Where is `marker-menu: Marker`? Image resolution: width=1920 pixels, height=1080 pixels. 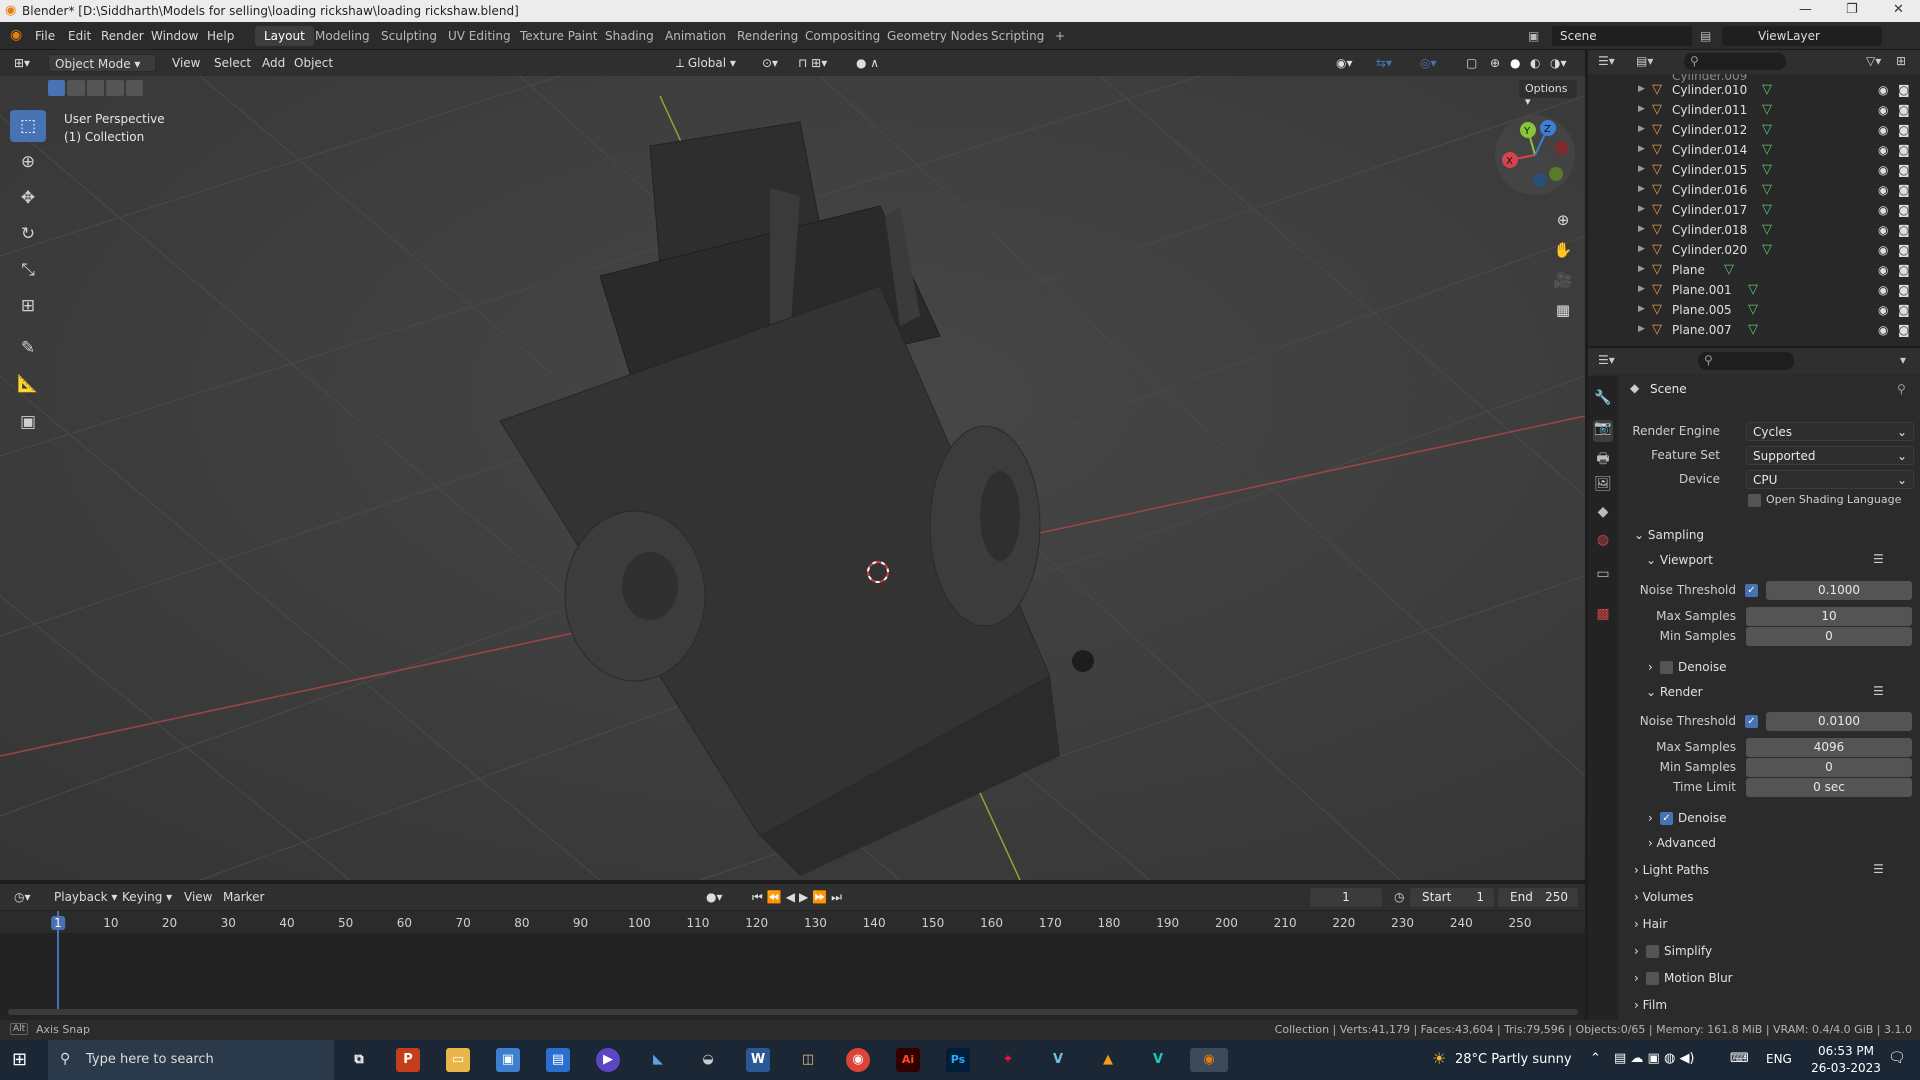
marker-menu: Marker is located at coordinates (243, 897).